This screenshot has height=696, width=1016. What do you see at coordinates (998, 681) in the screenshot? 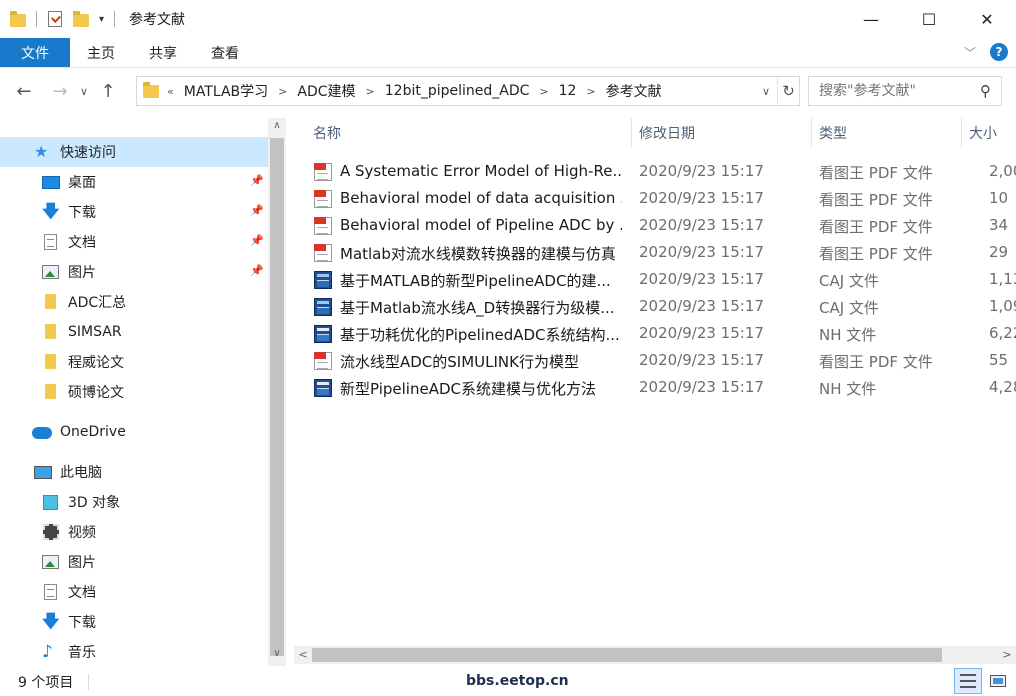
I see `large-icons-view-button` at bounding box center [998, 681].